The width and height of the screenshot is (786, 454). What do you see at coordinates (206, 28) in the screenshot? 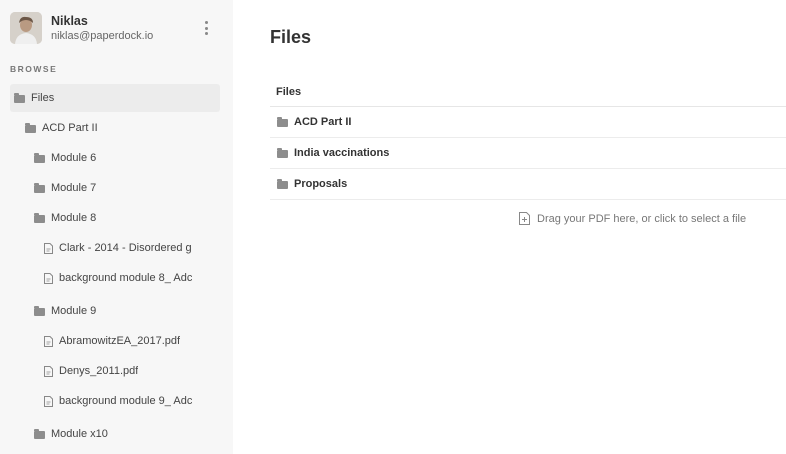
I see `more-vertical-icon` at bounding box center [206, 28].